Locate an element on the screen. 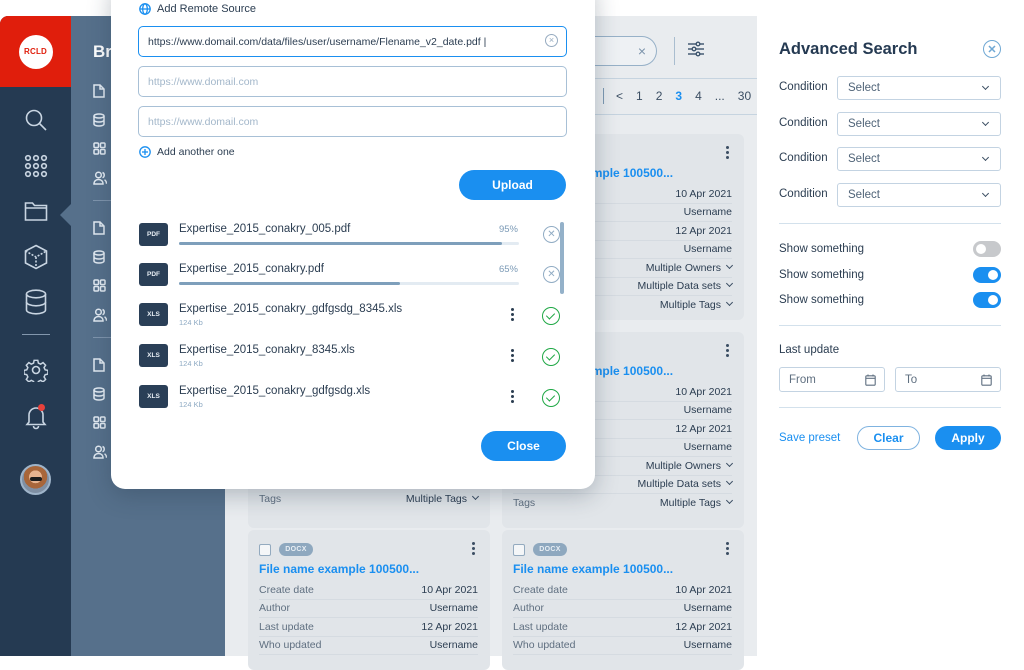  cube-icon is located at coordinates (35, 257).